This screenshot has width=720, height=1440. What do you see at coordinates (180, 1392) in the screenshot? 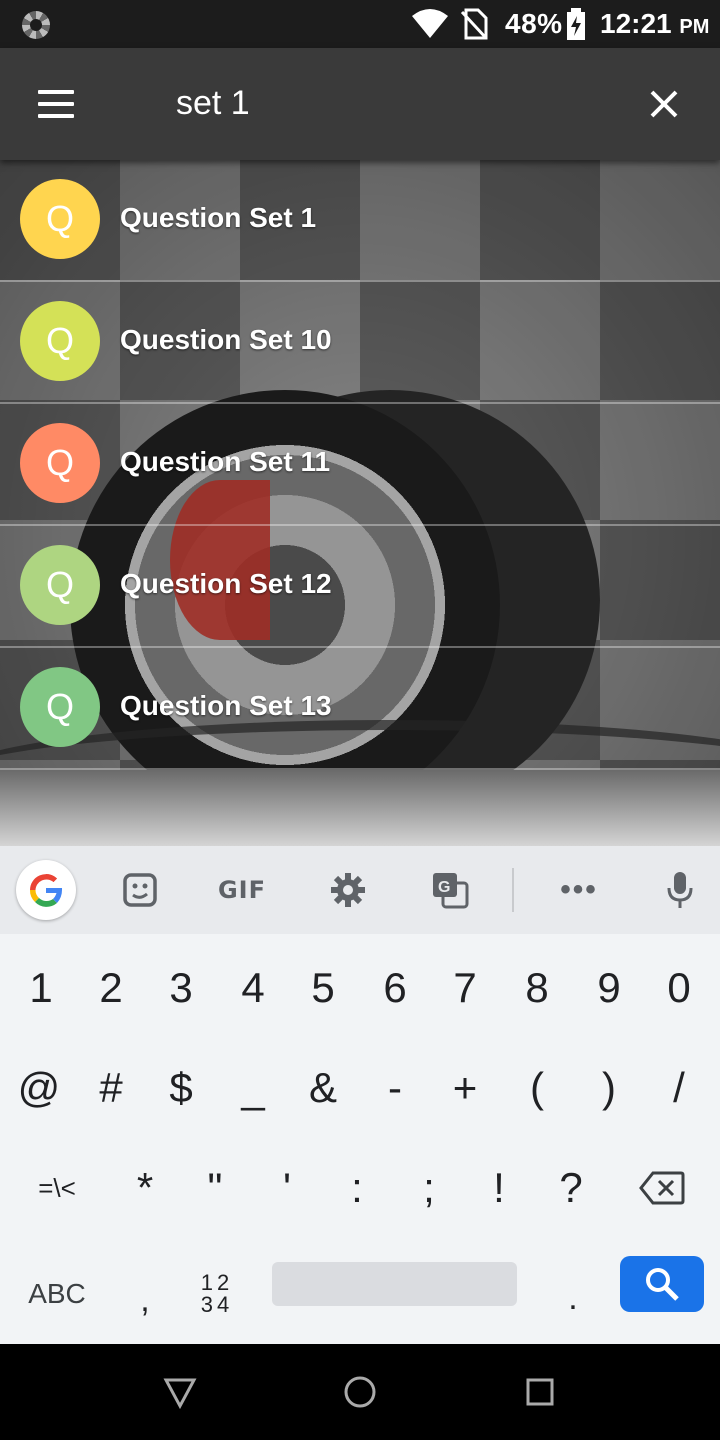
I see `back-icon` at bounding box center [180, 1392].